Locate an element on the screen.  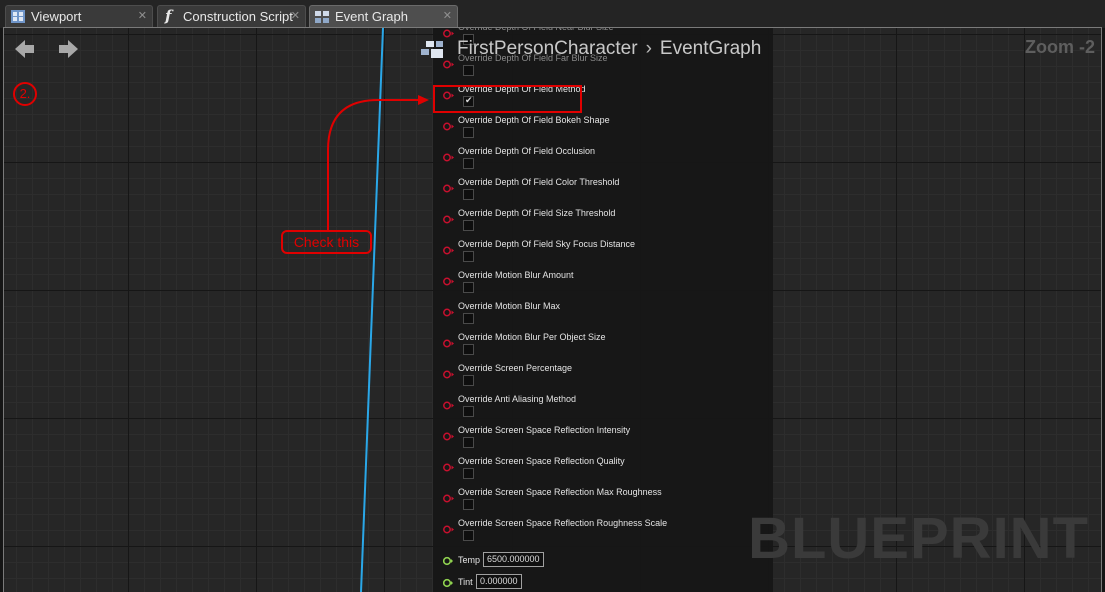
callout-label: Check this is located at coordinates (326, 242).